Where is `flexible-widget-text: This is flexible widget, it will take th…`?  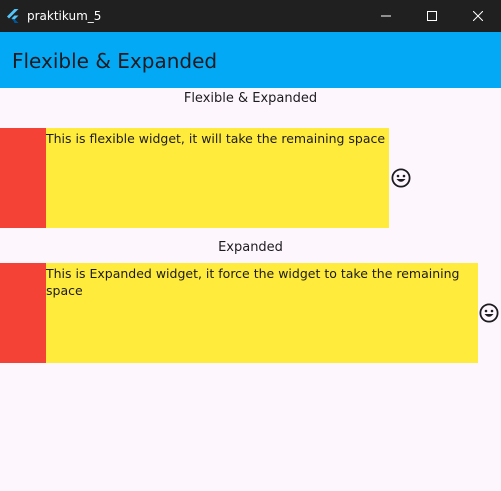
flexible-widget-text: This is flexible widget, it will take th… is located at coordinates (216, 138).